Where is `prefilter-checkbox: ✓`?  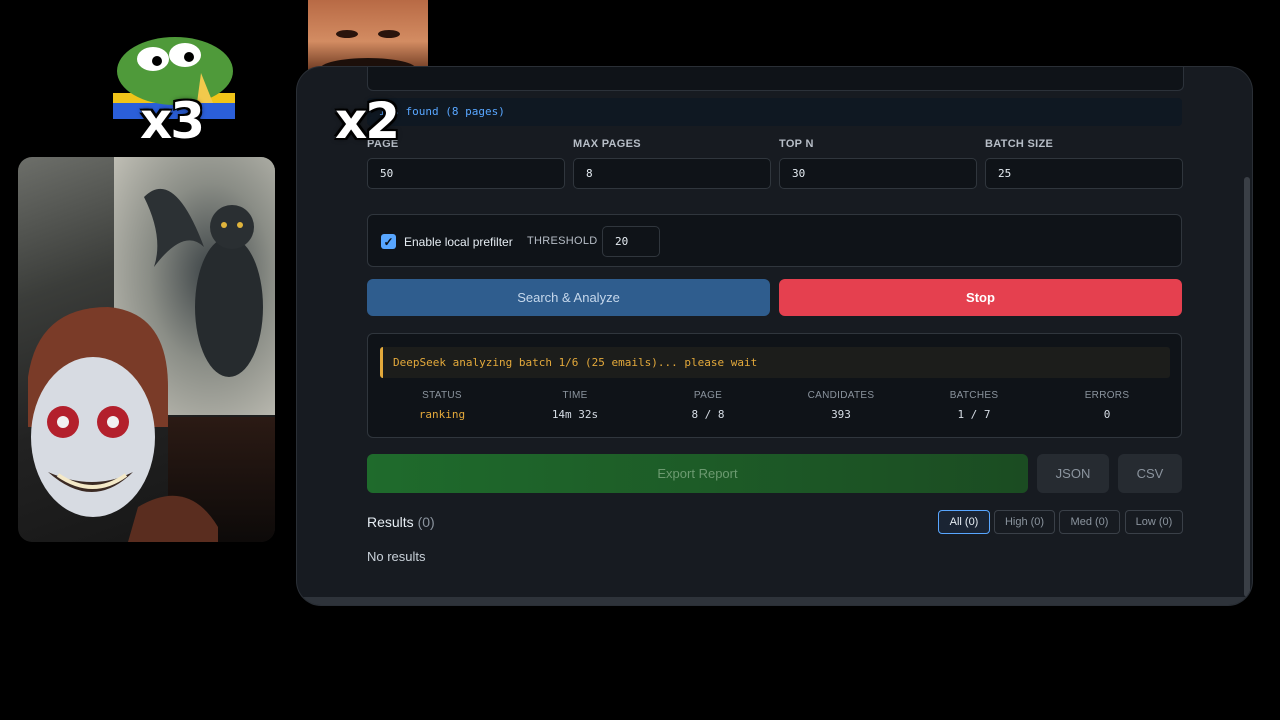
prefilter-checkbox: ✓ is located at coordinates (388, 241).